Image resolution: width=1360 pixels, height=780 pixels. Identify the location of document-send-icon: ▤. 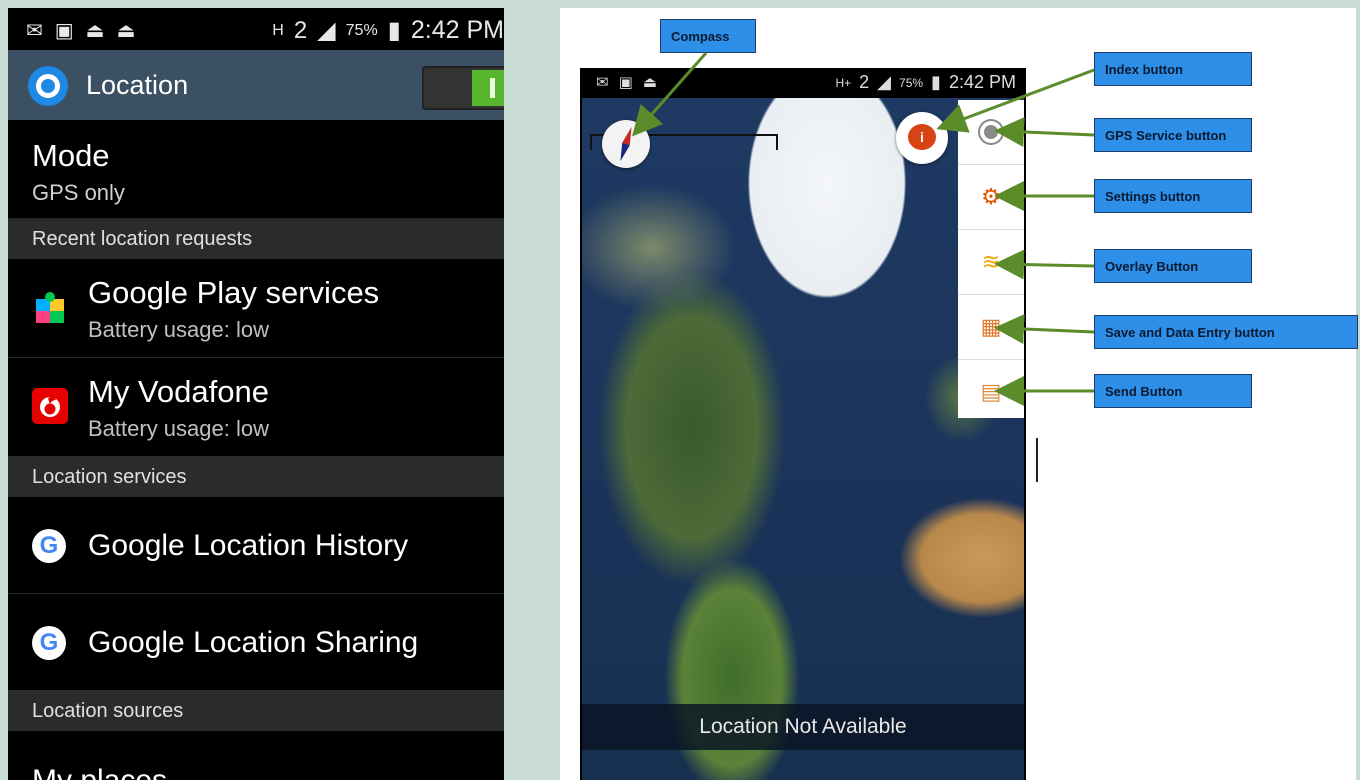
(991, 391).